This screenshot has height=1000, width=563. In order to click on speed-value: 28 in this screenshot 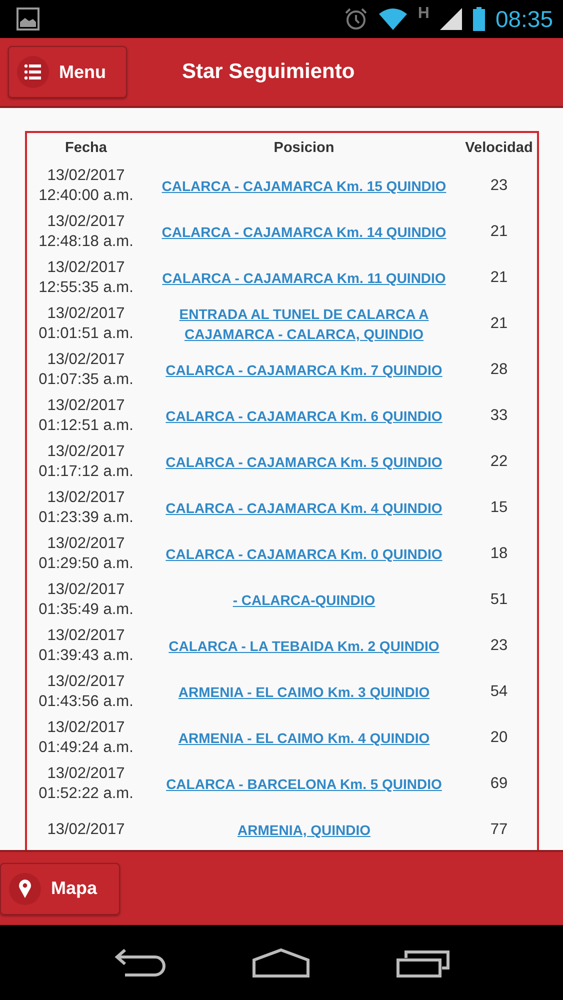, I will do `click(499, 370)`.